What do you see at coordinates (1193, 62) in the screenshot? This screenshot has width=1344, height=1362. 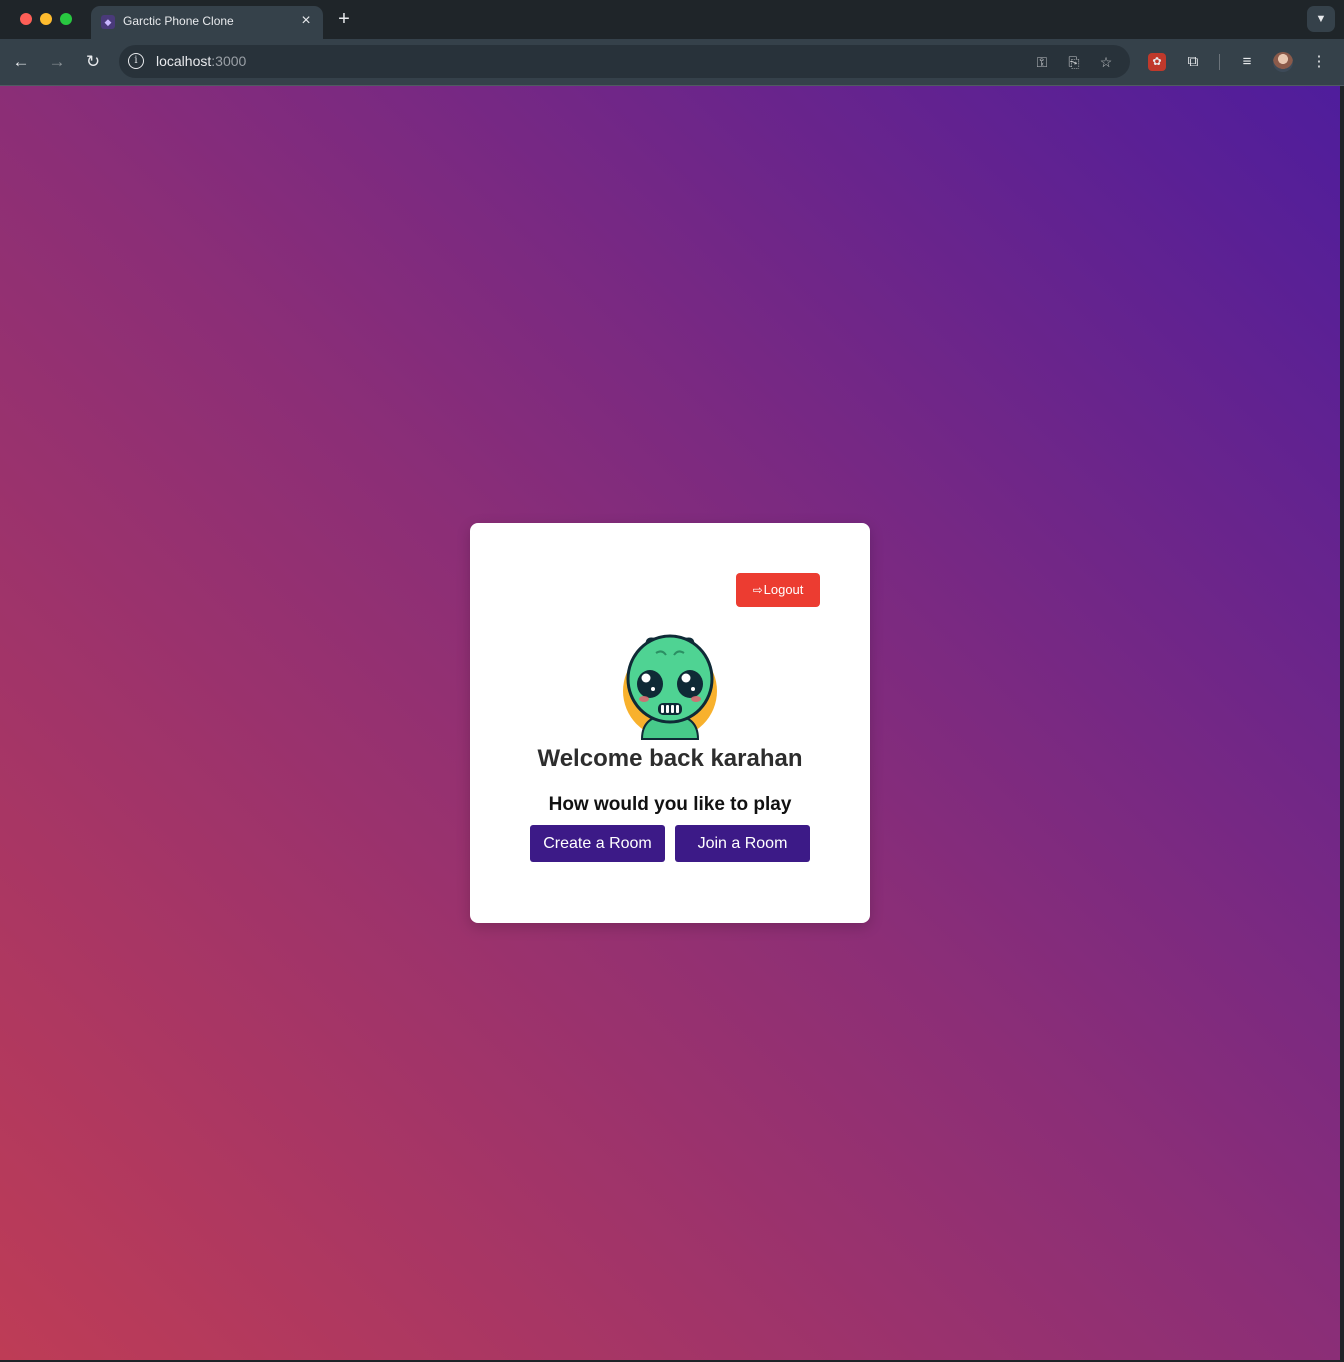 I see `extensions-puzzle-icon: ⧉` at bounding box center [1193, 62].